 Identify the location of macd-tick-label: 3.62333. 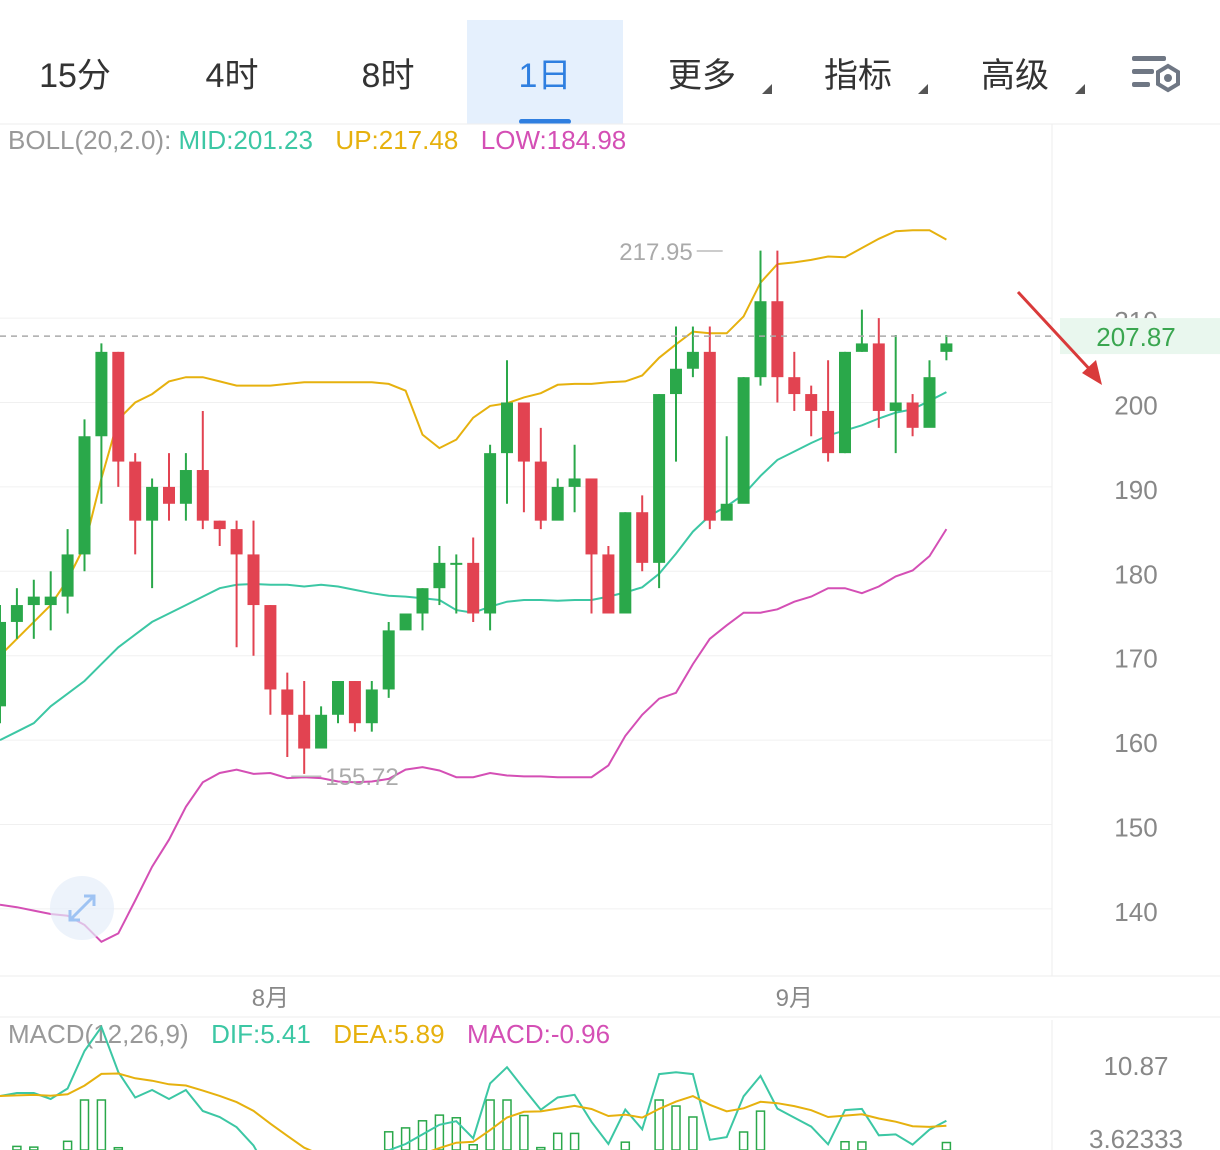
(1136, 1137).